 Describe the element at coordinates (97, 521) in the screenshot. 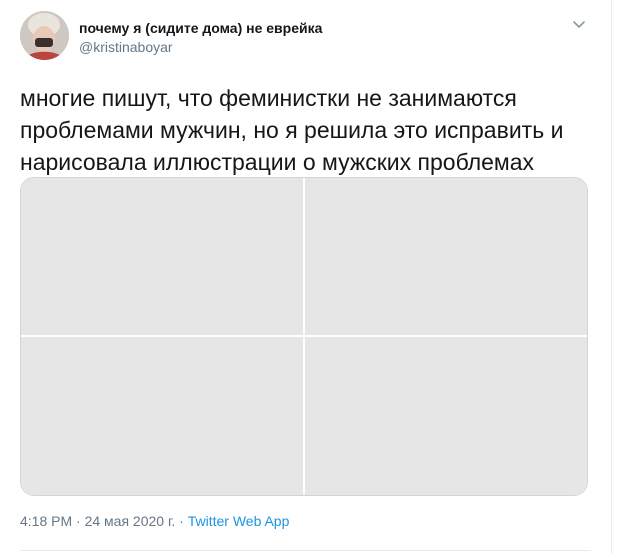

I see `tweet-timestamp: 4:18 PM · 24 мая 2020 г.` at that location.